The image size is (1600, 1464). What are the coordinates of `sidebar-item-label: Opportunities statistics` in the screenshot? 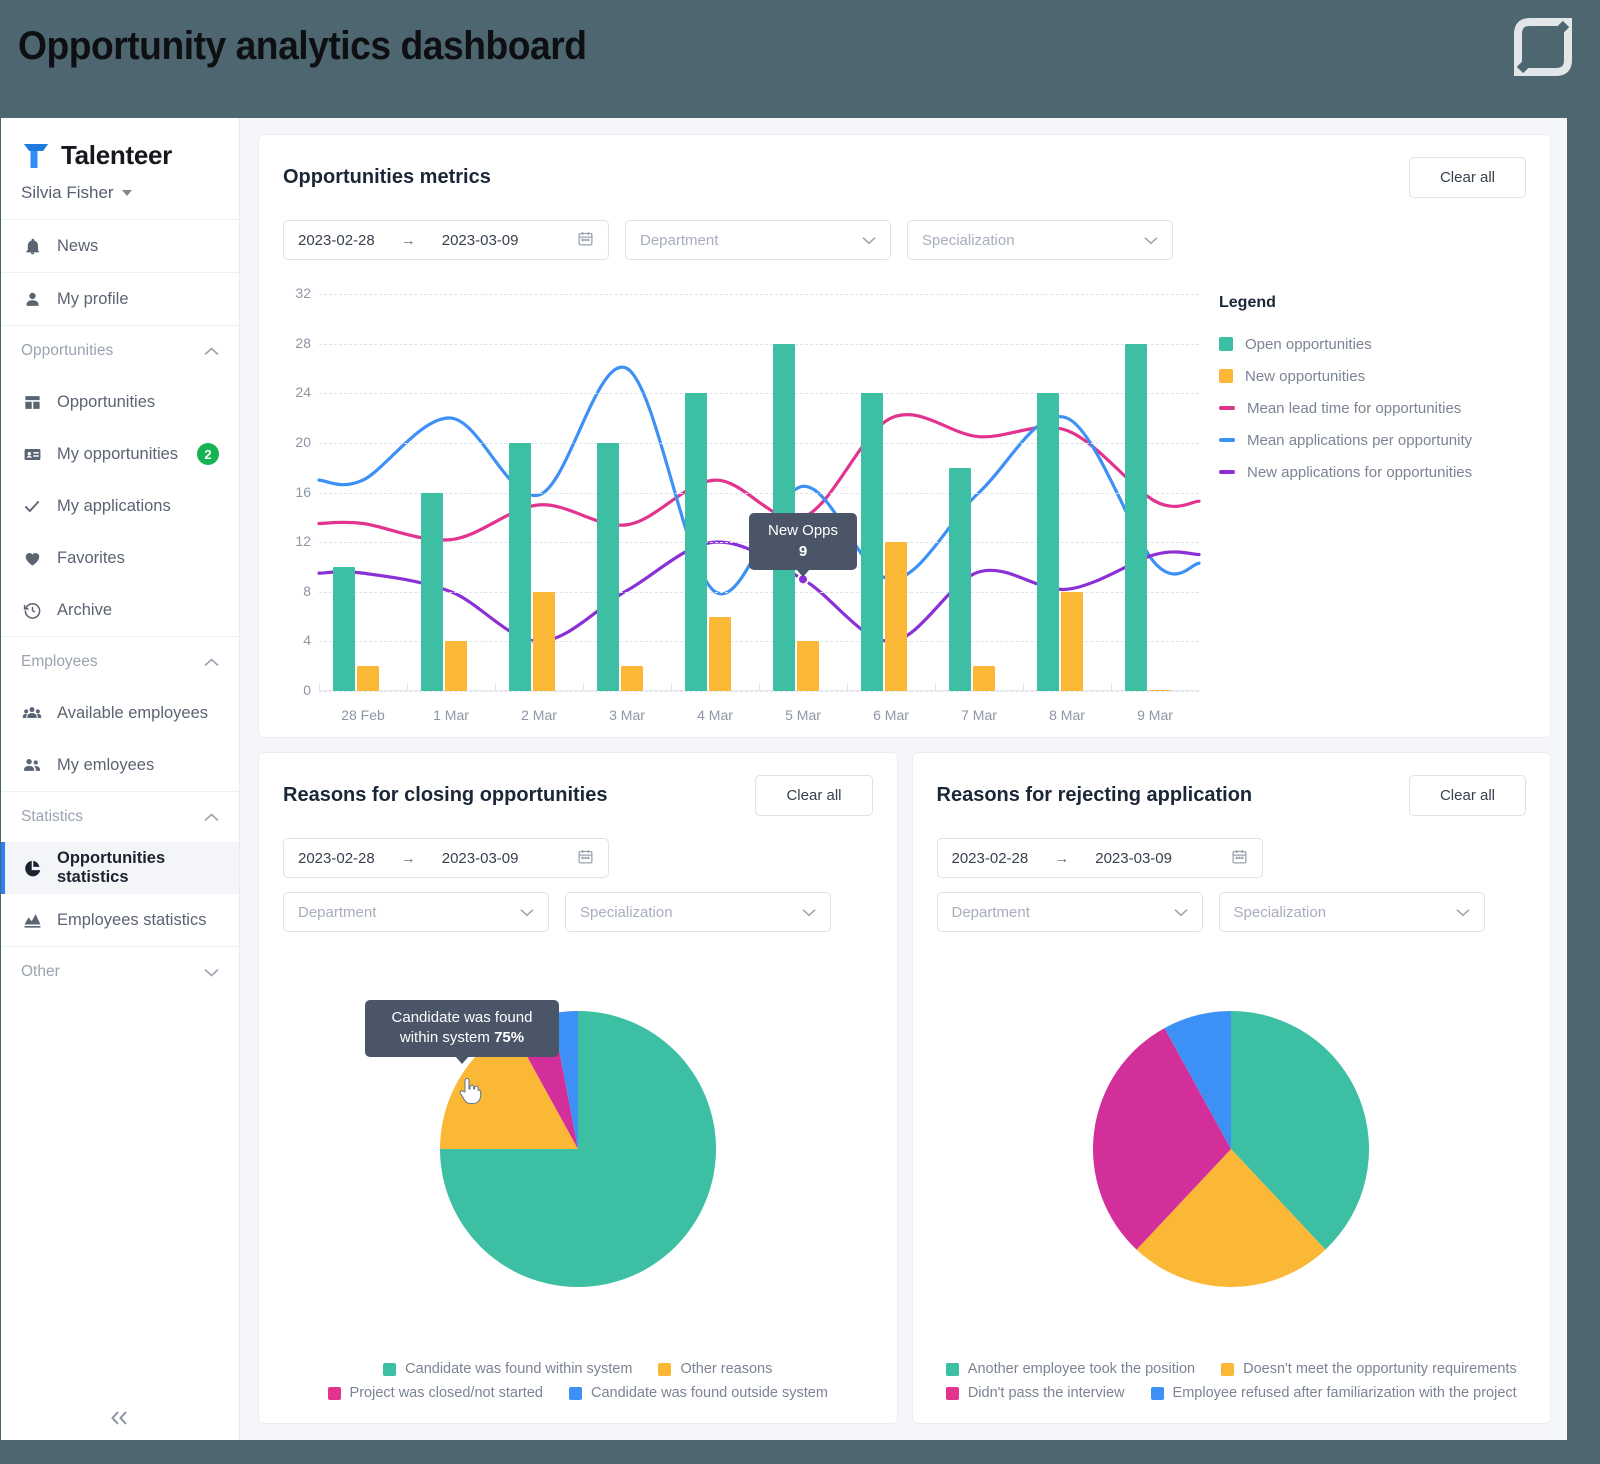 It's located at (111, 867).